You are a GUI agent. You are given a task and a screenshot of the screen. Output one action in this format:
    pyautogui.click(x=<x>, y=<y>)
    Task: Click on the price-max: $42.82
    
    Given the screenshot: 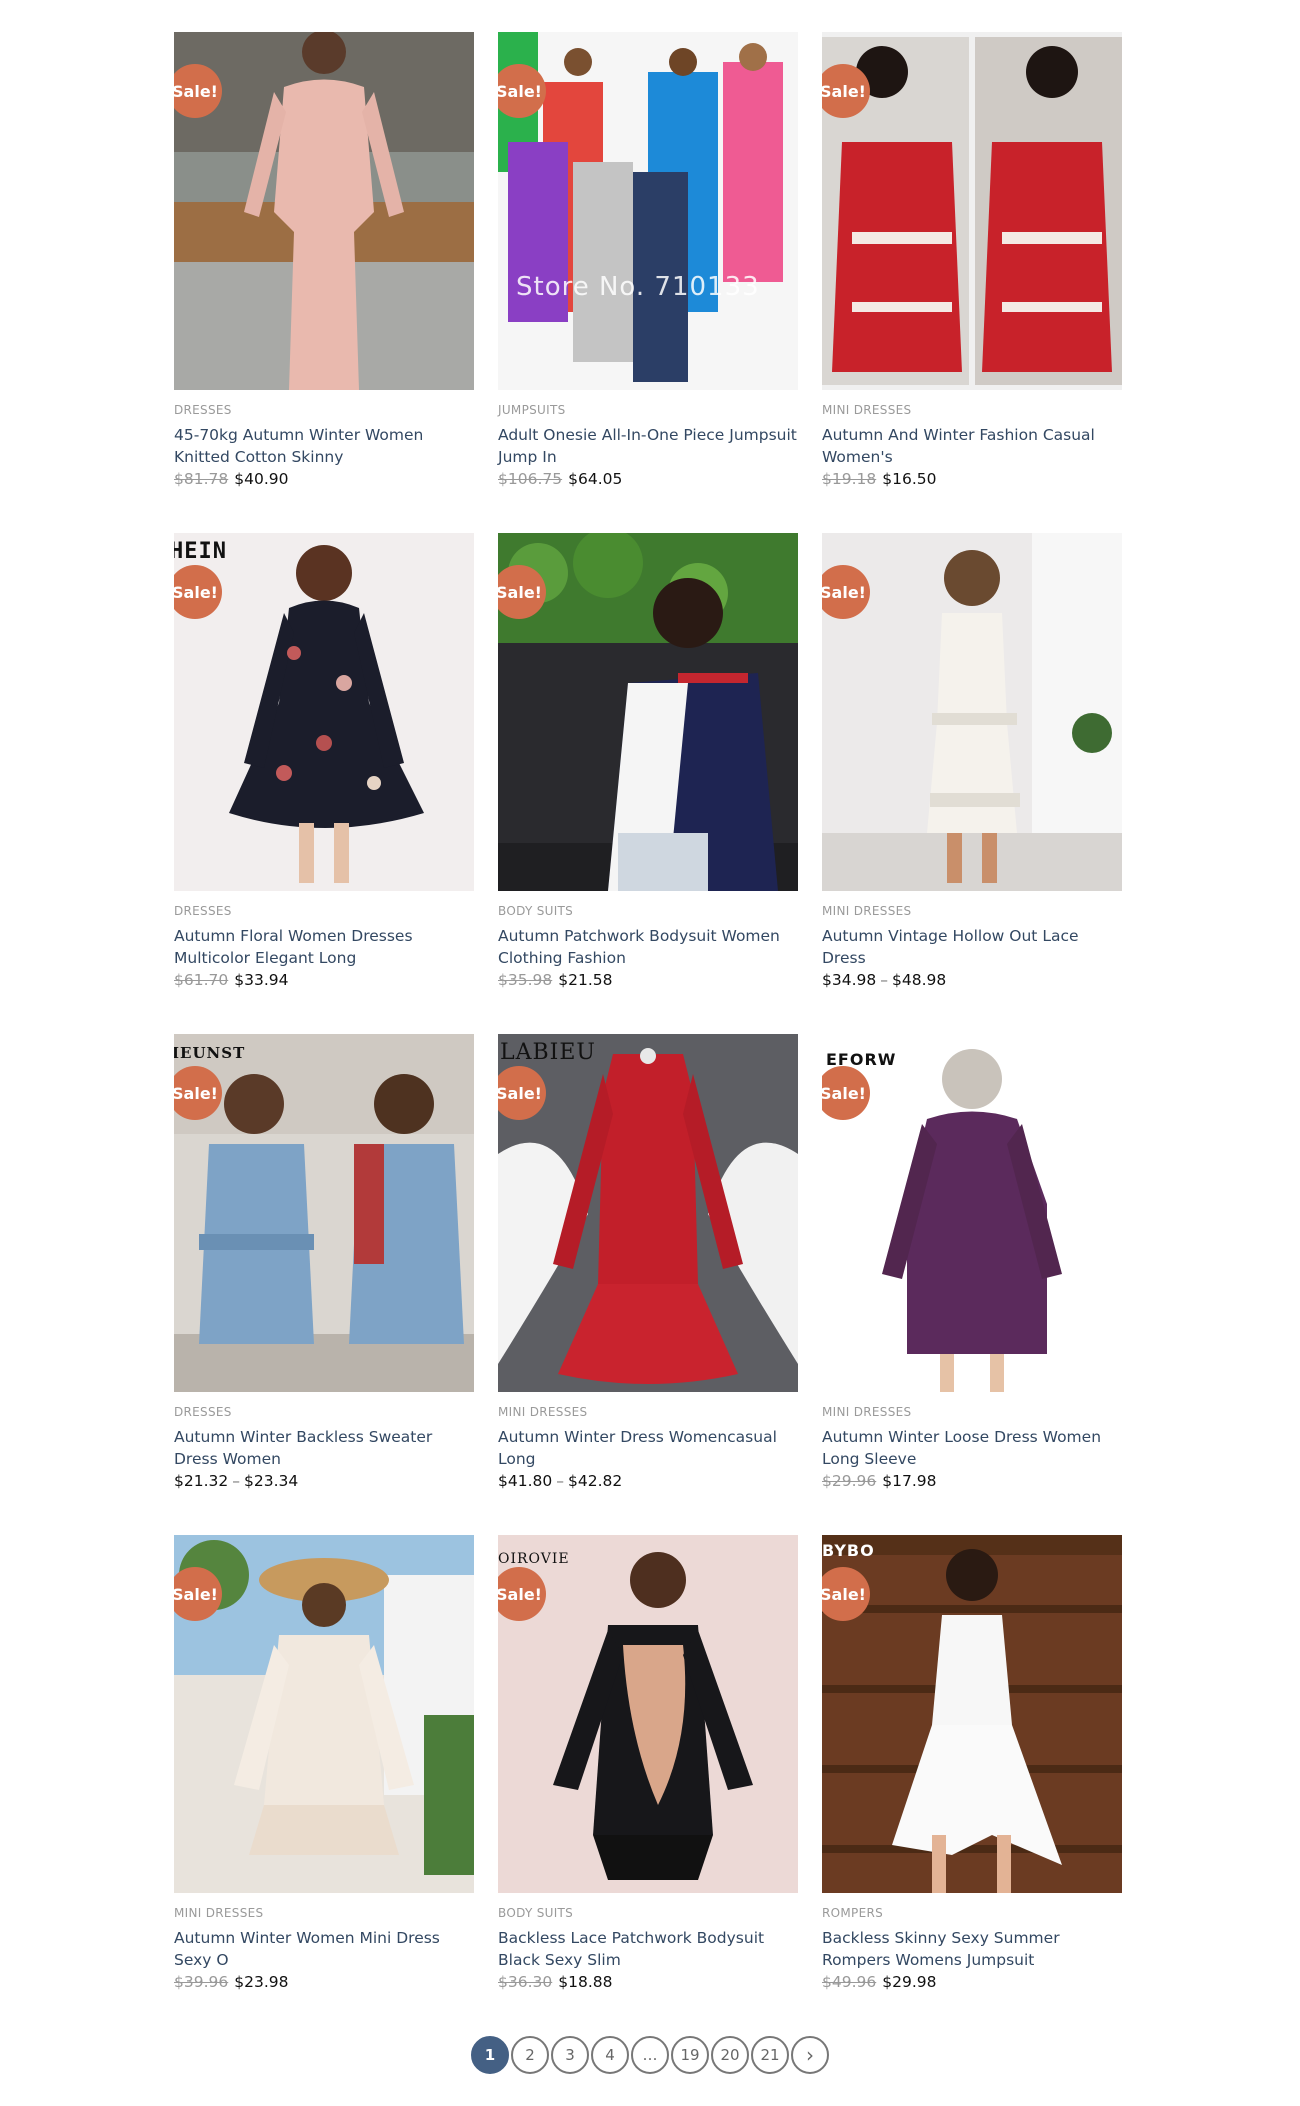 What is the action you would take?
    pyautogui.click(x=595, y=1481)
    